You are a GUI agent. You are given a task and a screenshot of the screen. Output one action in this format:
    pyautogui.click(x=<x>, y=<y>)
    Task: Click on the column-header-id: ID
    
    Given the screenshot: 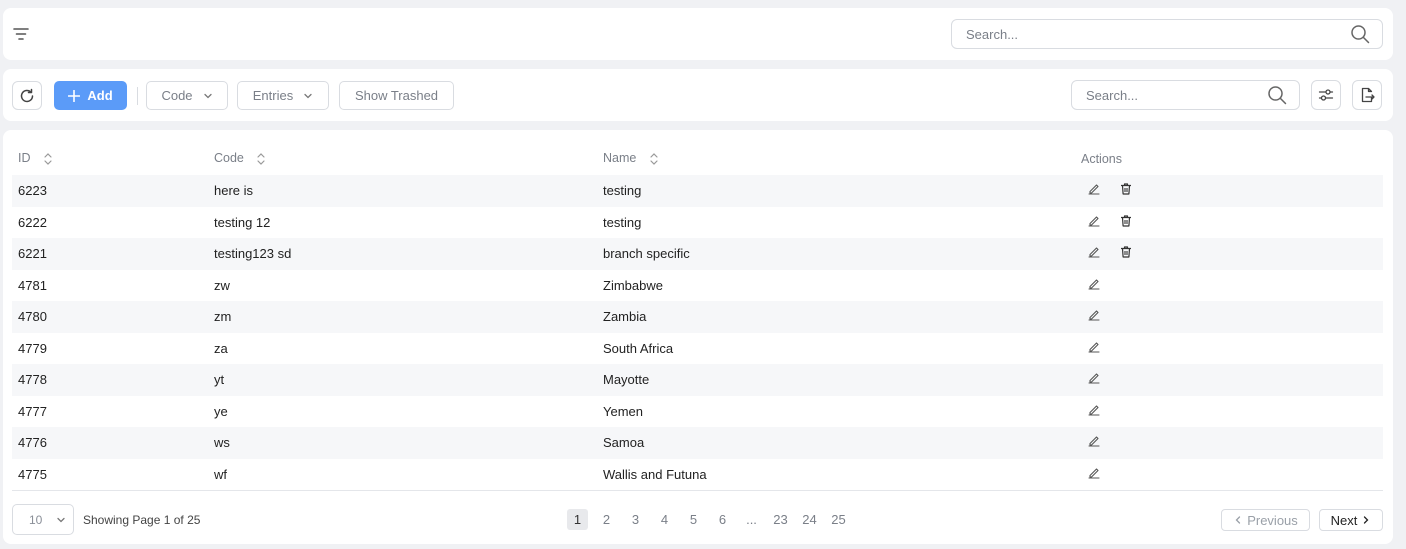 What is the action you would take?
    pyautogui.click(x=110, y=158)
    